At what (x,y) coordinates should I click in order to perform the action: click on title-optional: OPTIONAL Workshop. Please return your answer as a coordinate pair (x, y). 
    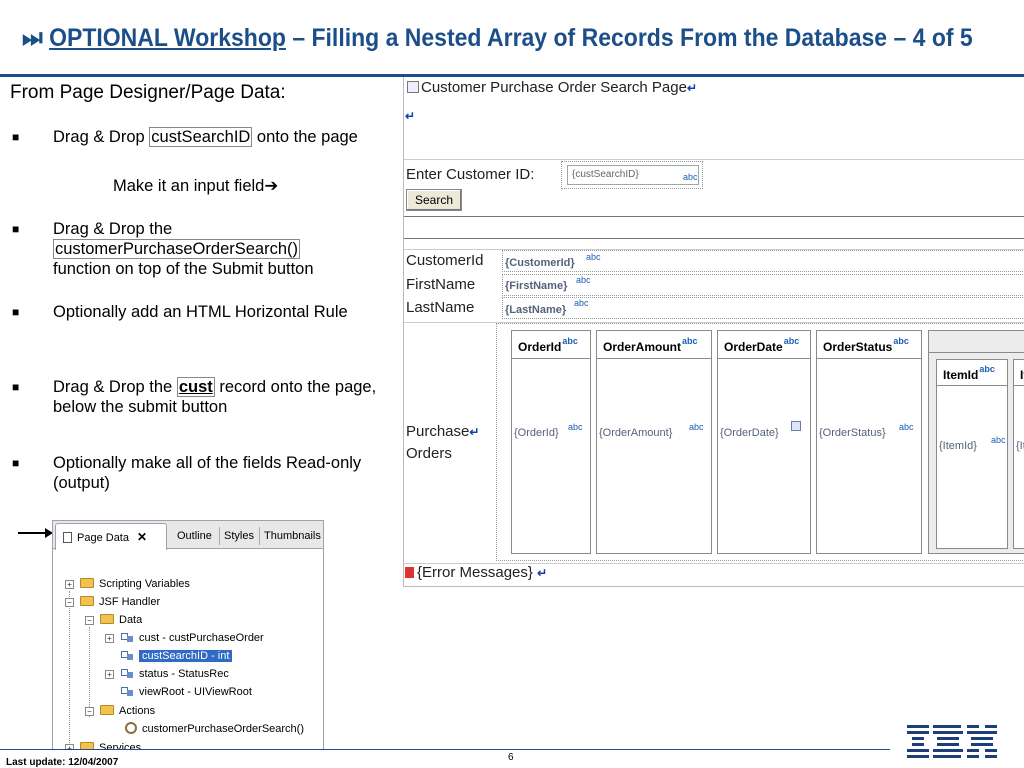
    Looking at the image, I should click on (167, 38).